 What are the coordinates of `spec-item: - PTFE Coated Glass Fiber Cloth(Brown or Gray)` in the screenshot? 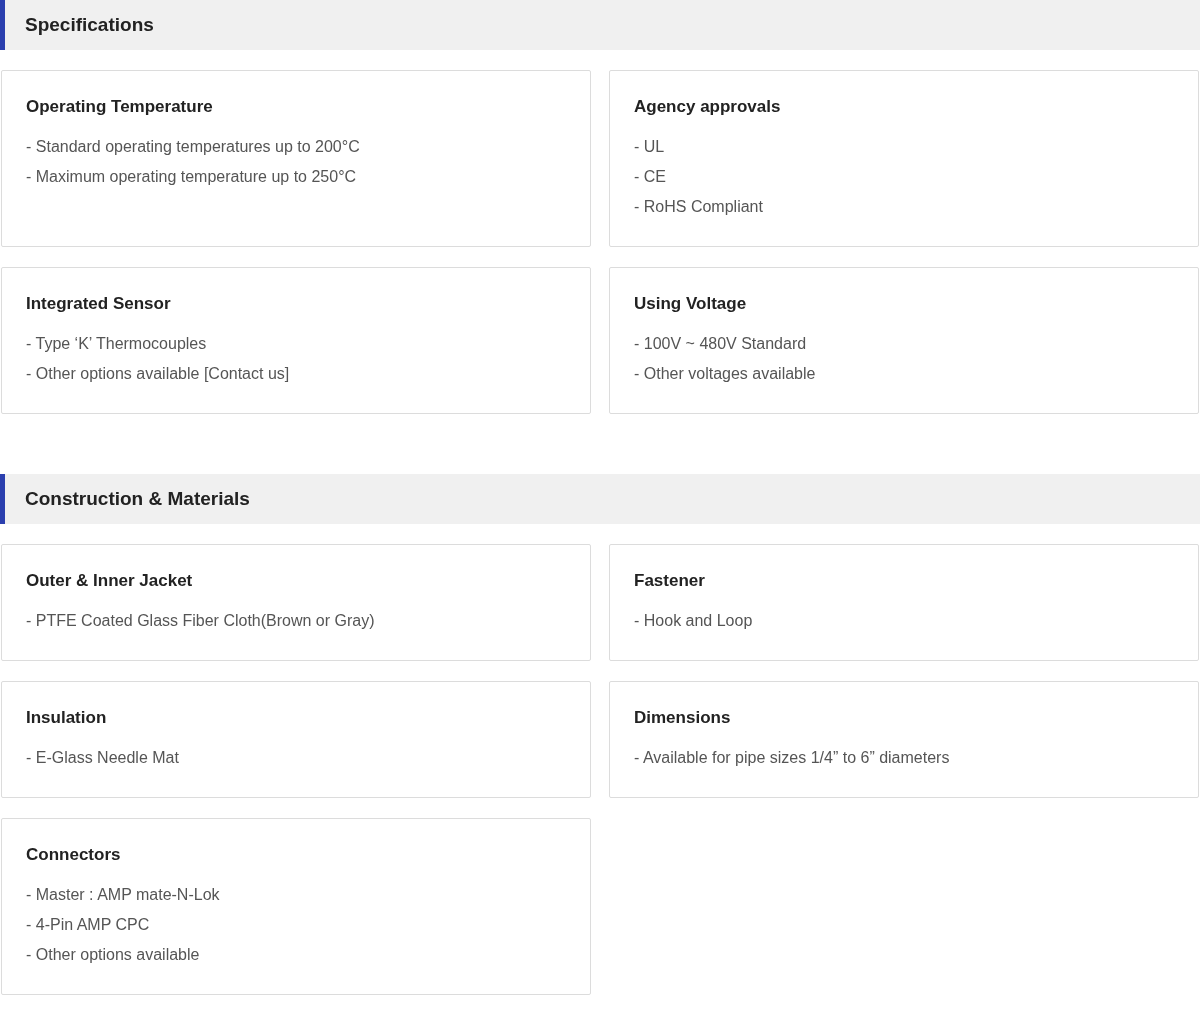 It's located at (201, 621).